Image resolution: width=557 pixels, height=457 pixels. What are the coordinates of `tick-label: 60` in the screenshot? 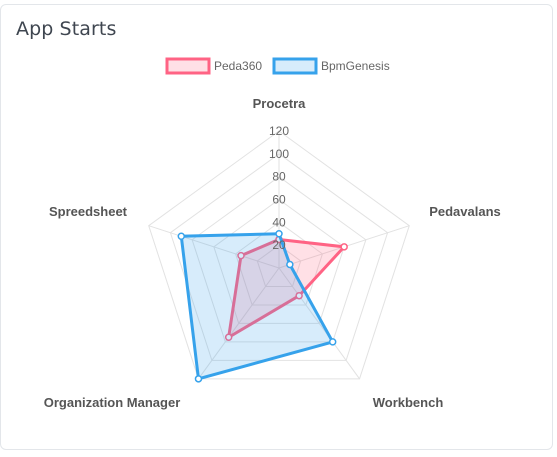 It's located at (279, 200).